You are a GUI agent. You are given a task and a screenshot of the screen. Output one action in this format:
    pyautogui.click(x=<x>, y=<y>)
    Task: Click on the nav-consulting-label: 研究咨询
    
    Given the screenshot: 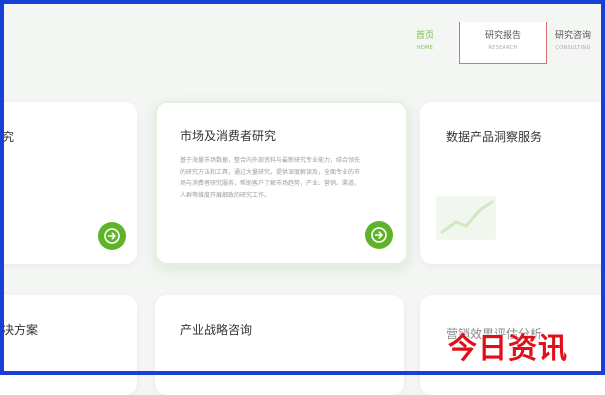 What is the action you would take?
    pyautogui.click(x=572, y=36)
    